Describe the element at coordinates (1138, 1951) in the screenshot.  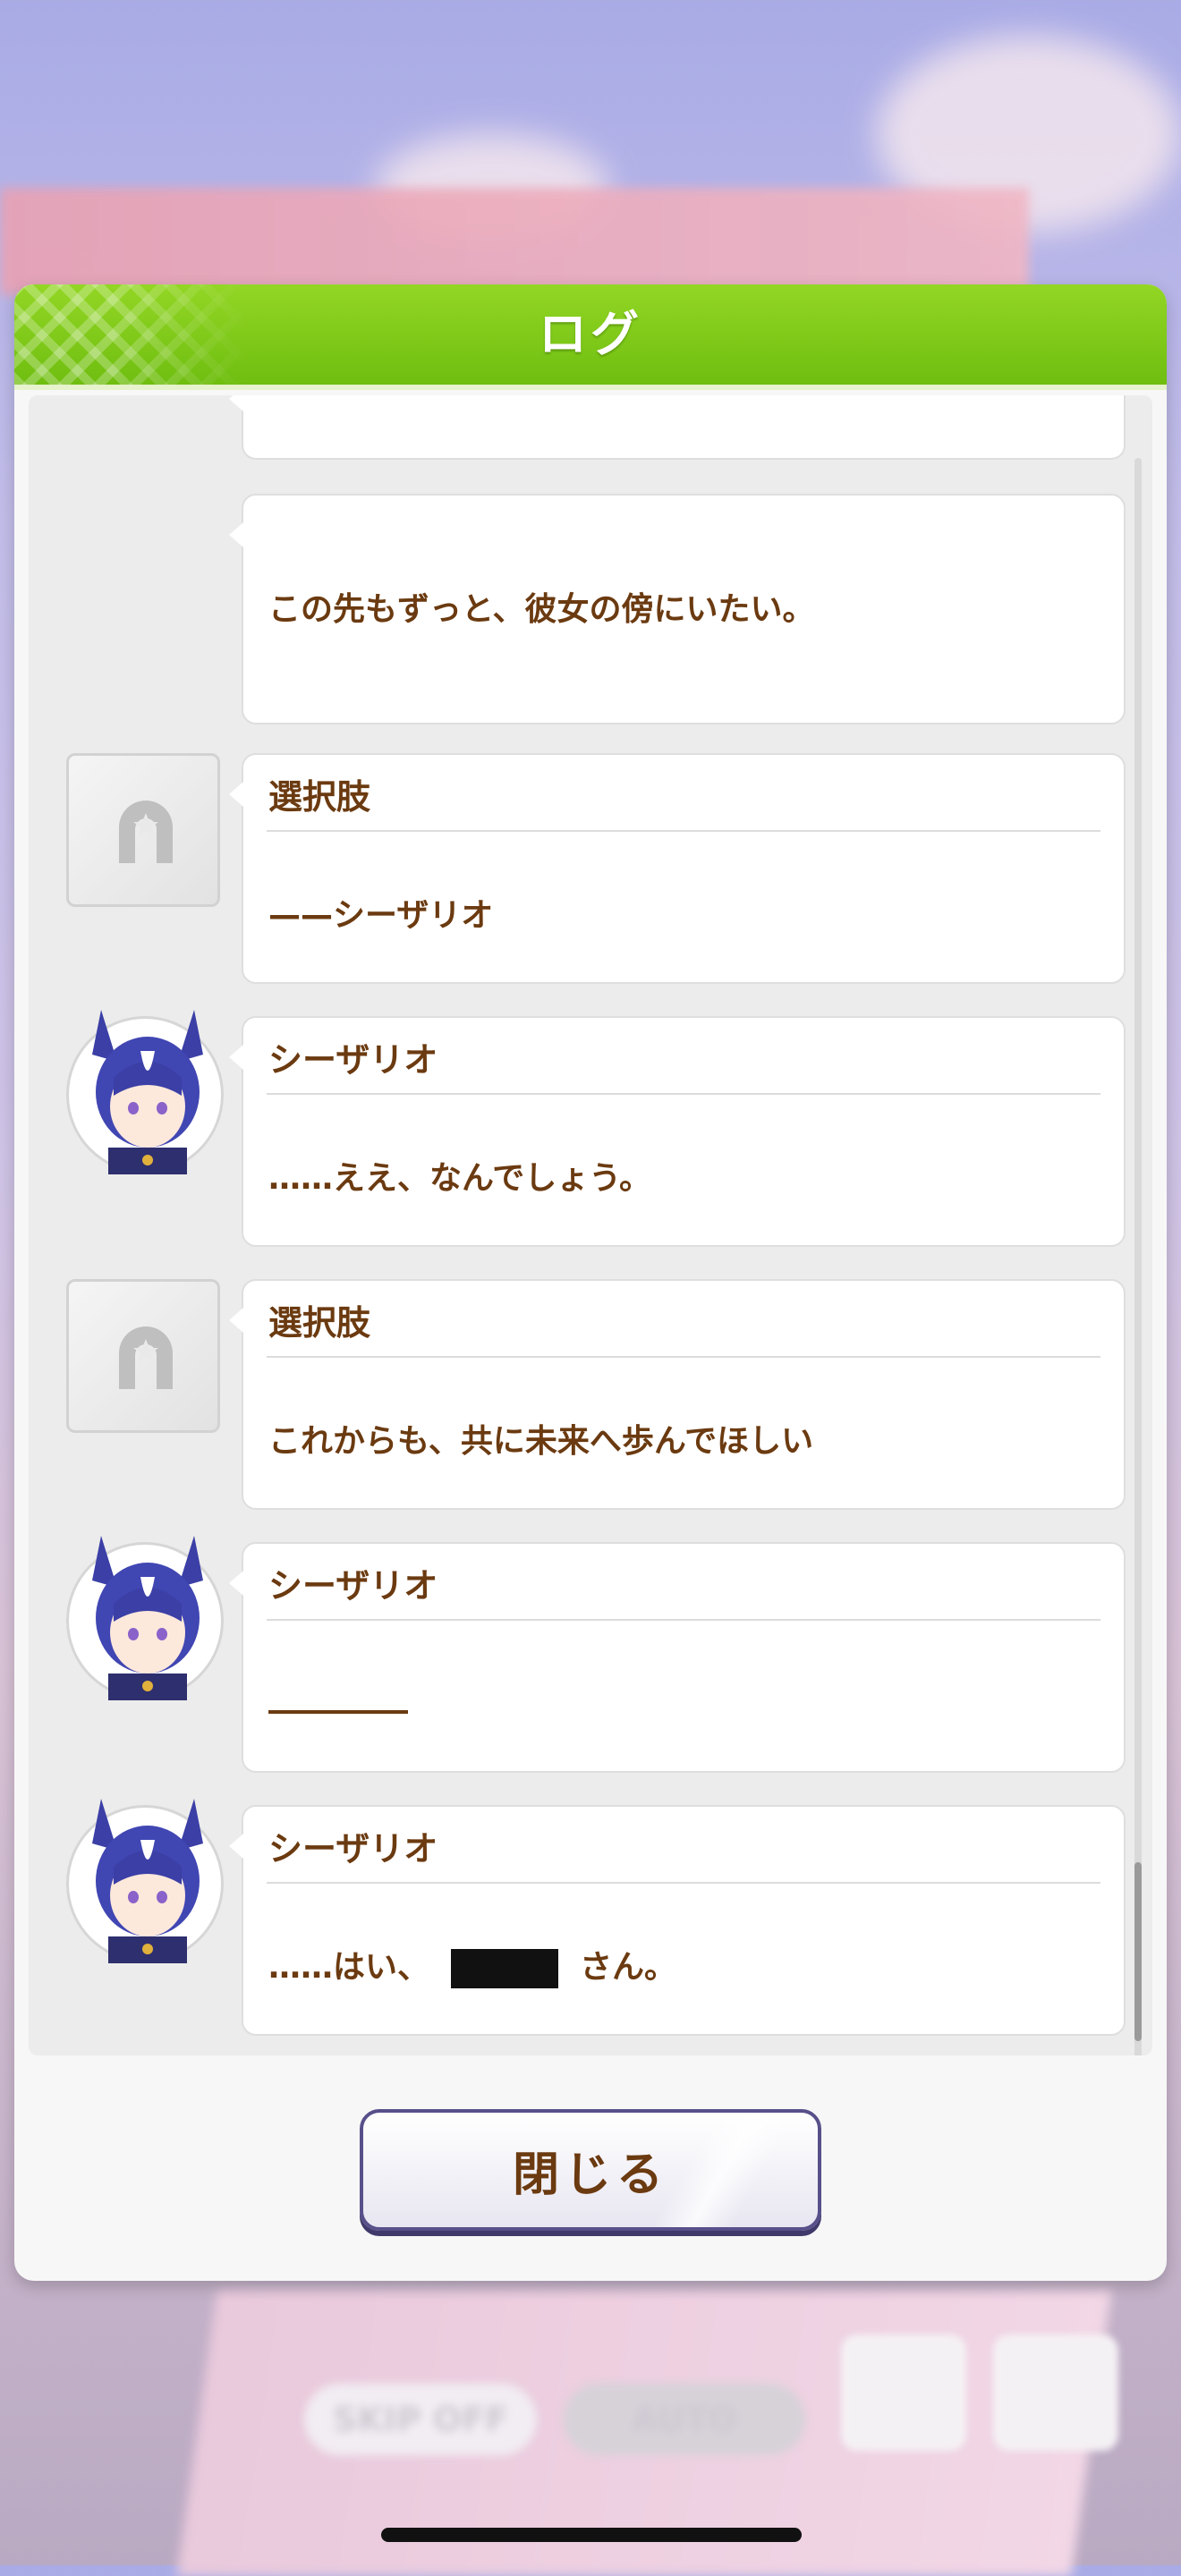
I see `scrollbar-thumb` at that location.